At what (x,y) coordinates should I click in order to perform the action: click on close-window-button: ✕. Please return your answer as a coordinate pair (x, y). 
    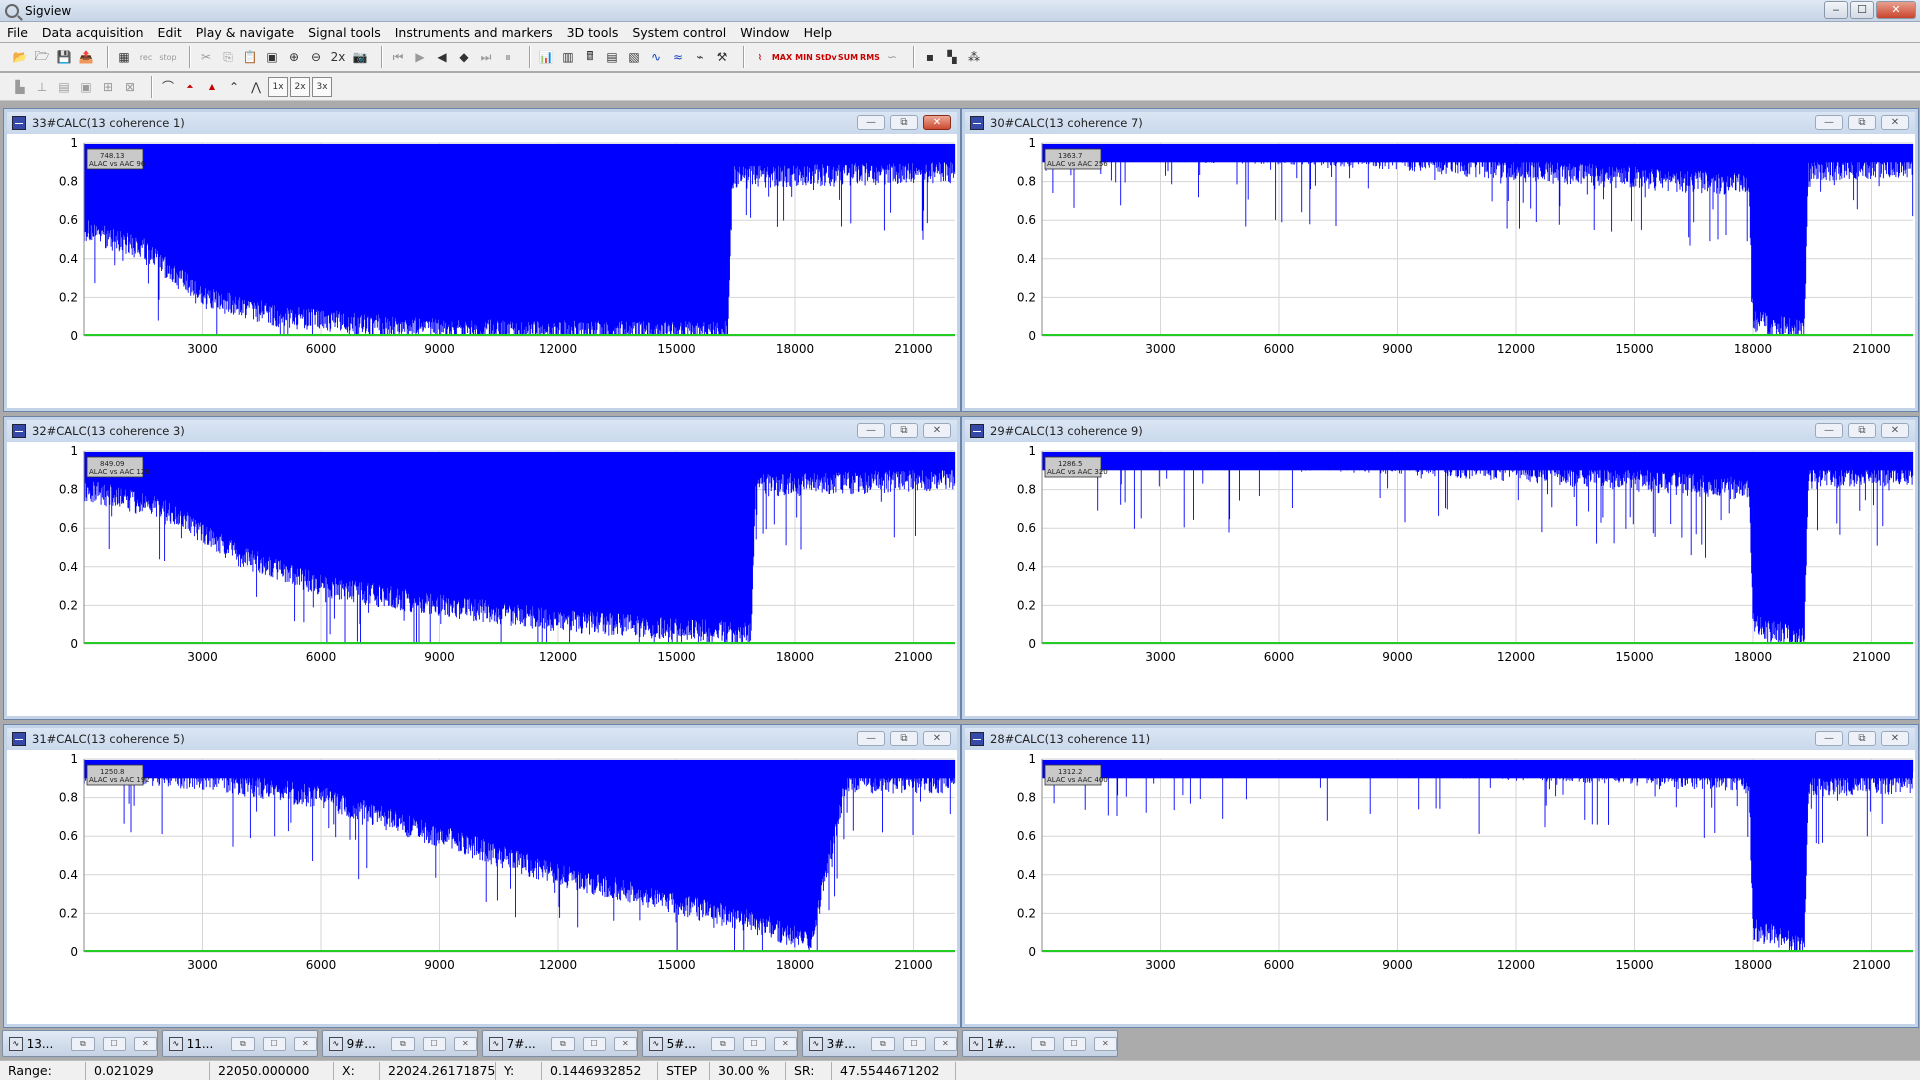
    Looking at the image, I should click on (1896, 10).